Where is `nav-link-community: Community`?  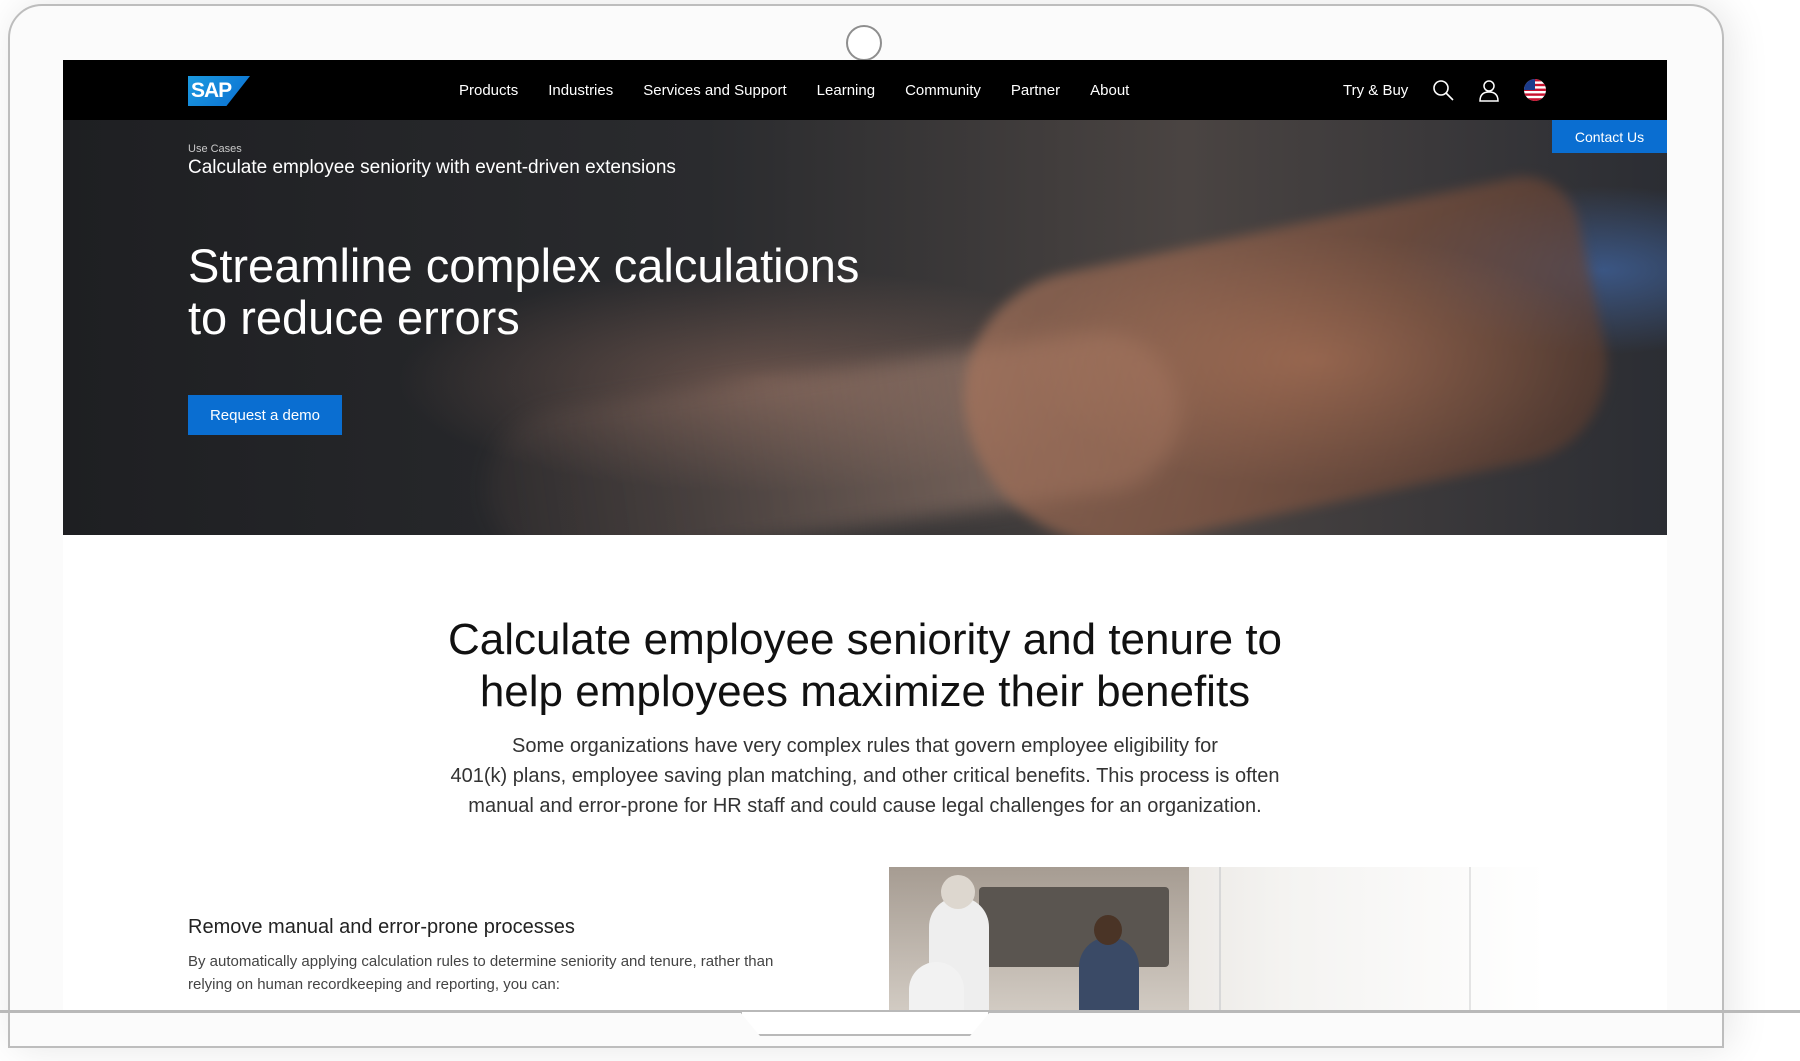
nav-link-community: Community is located at coordinates (943, 90).